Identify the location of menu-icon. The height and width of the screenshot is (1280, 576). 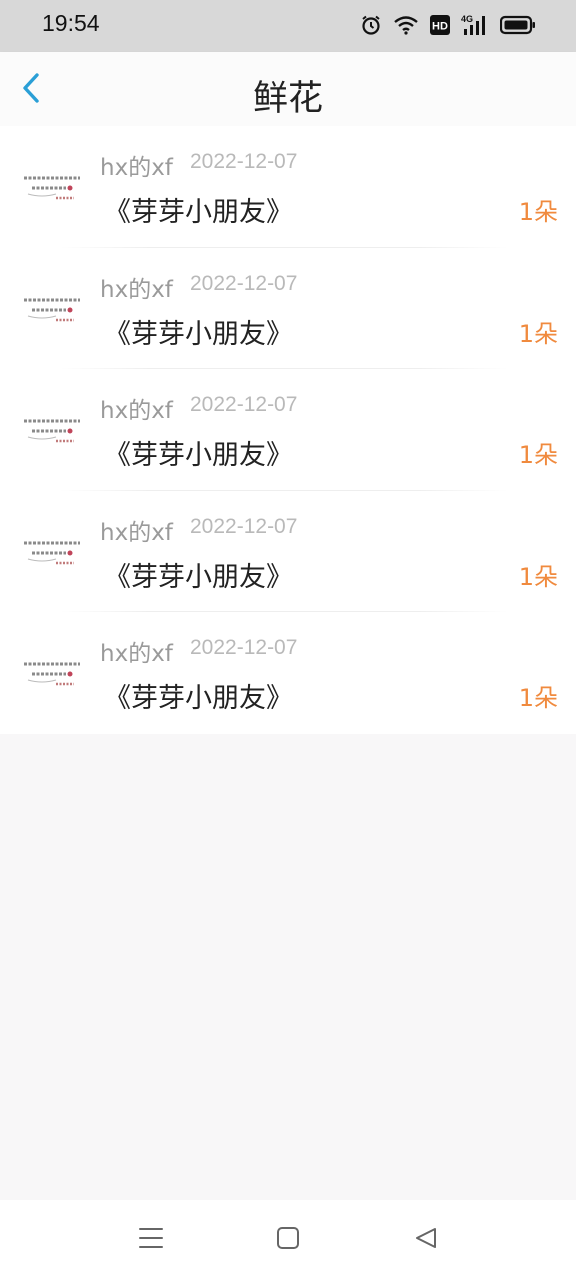
(151, 1240).